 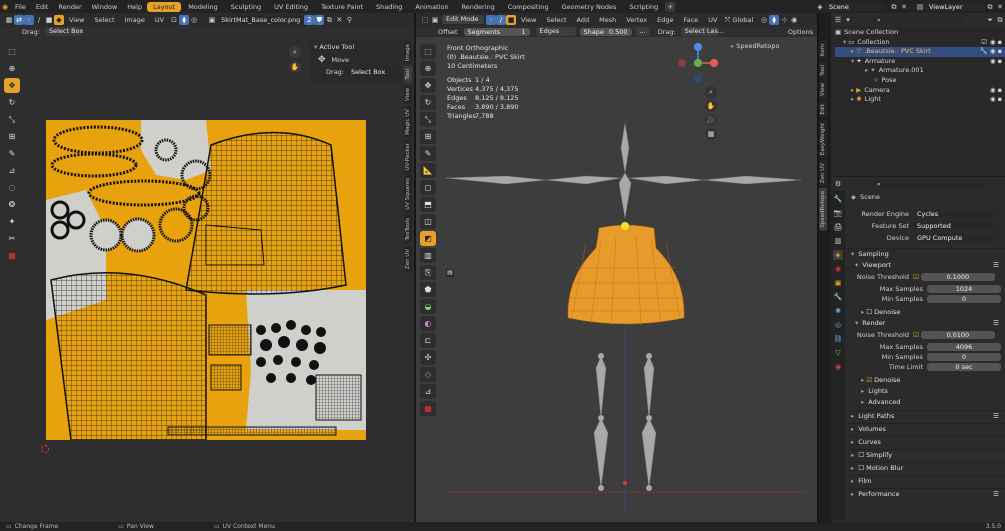 I want to click on vp-max-samples-field: 1024, so click(x=964, y=289).